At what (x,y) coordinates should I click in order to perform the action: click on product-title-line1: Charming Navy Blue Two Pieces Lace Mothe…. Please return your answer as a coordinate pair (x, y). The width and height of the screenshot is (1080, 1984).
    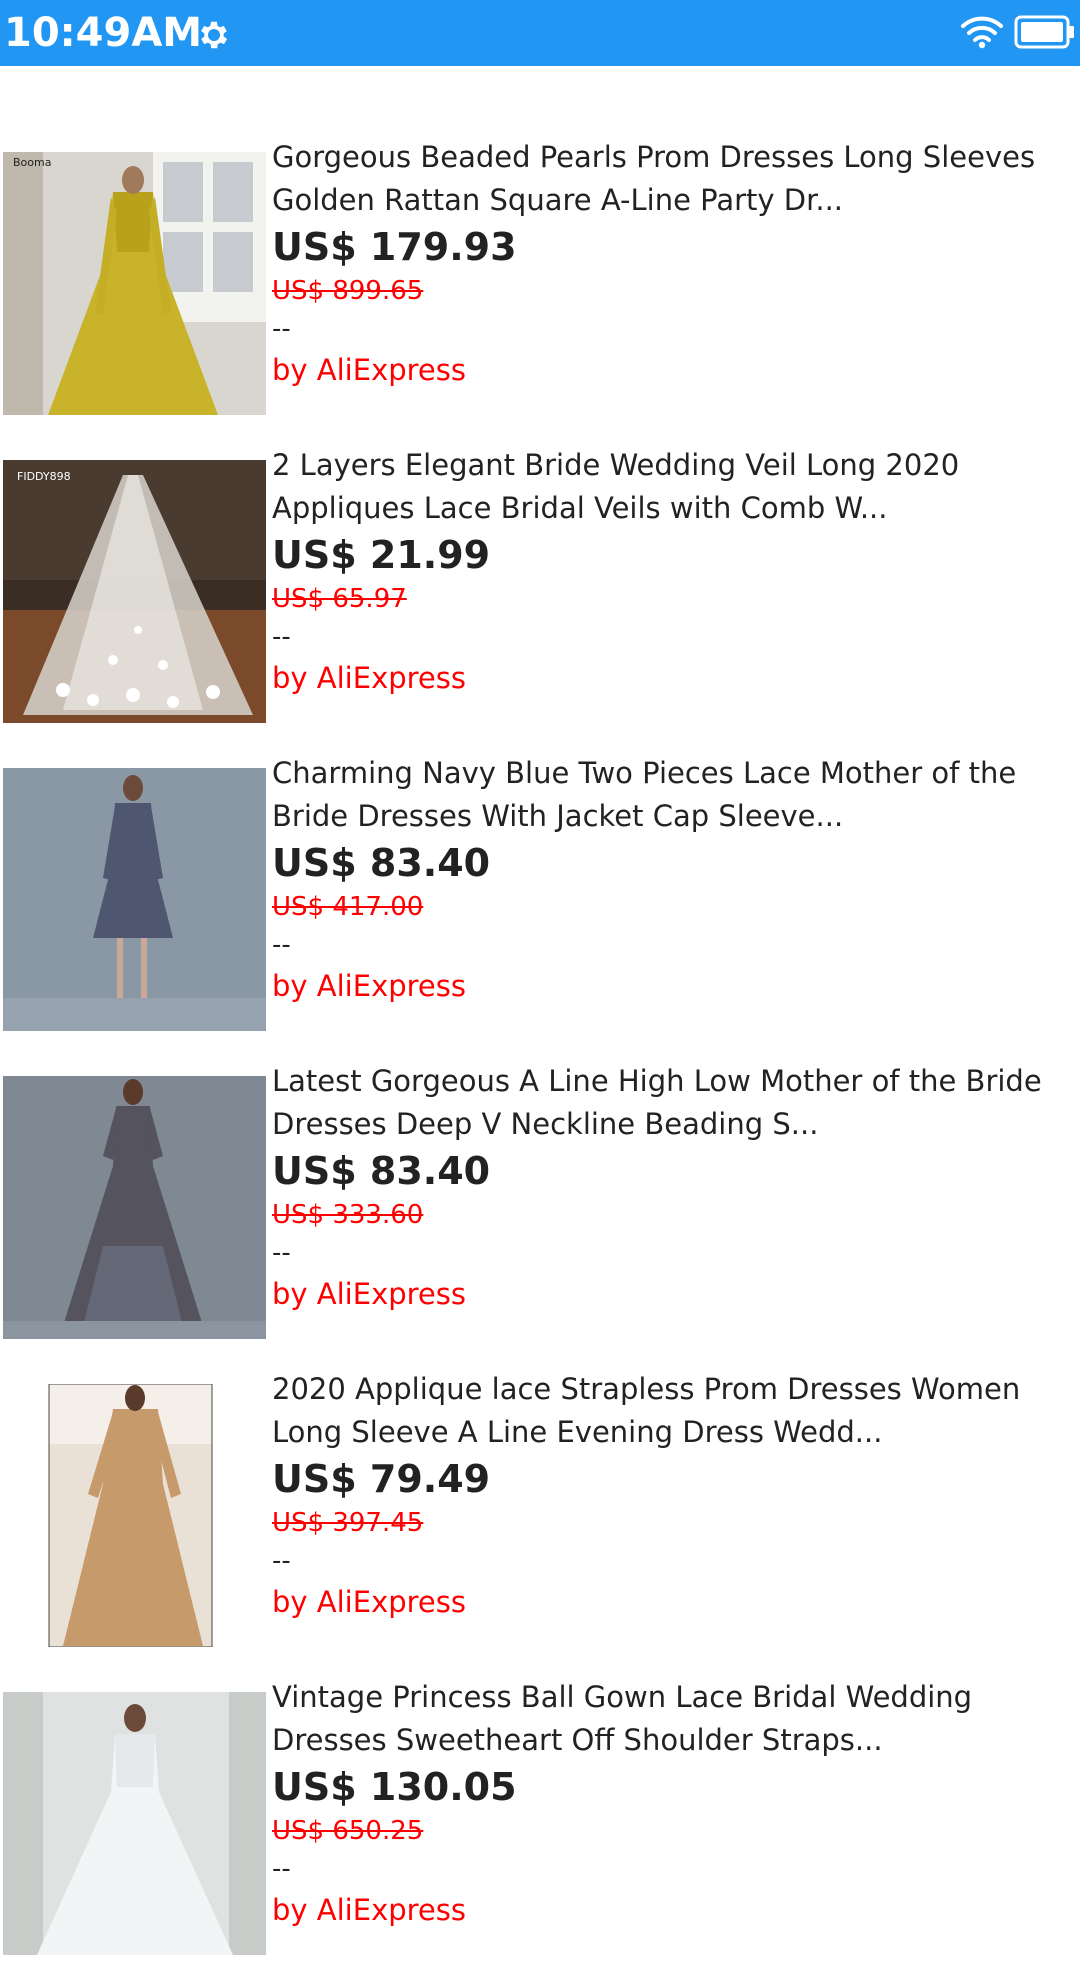
    Looking at the image, I should click on (672, 773).